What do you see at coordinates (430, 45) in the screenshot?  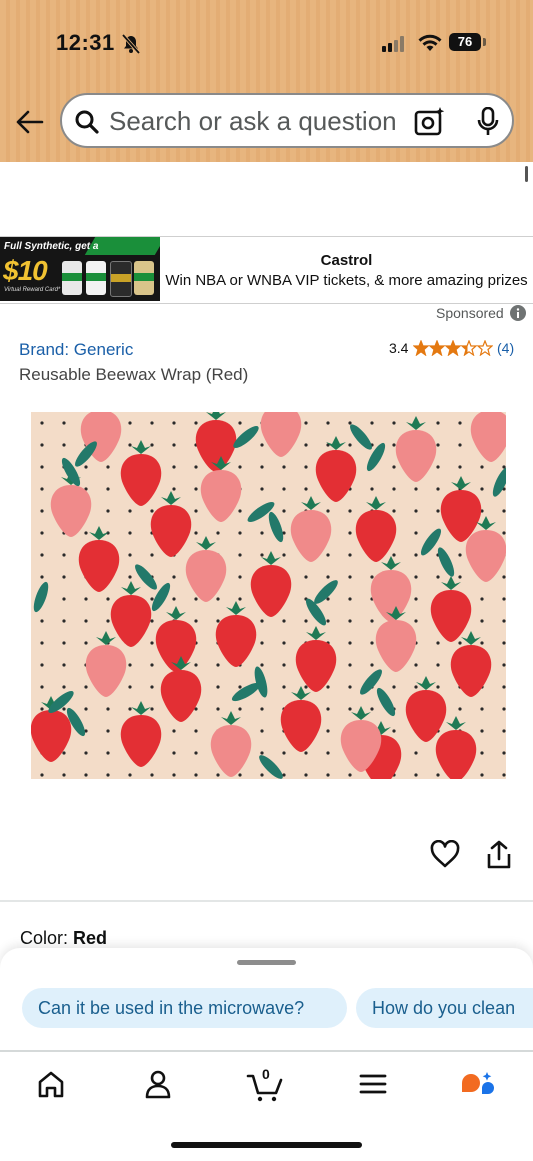 I see `wifi-icon` at bounding box center [430, 45].